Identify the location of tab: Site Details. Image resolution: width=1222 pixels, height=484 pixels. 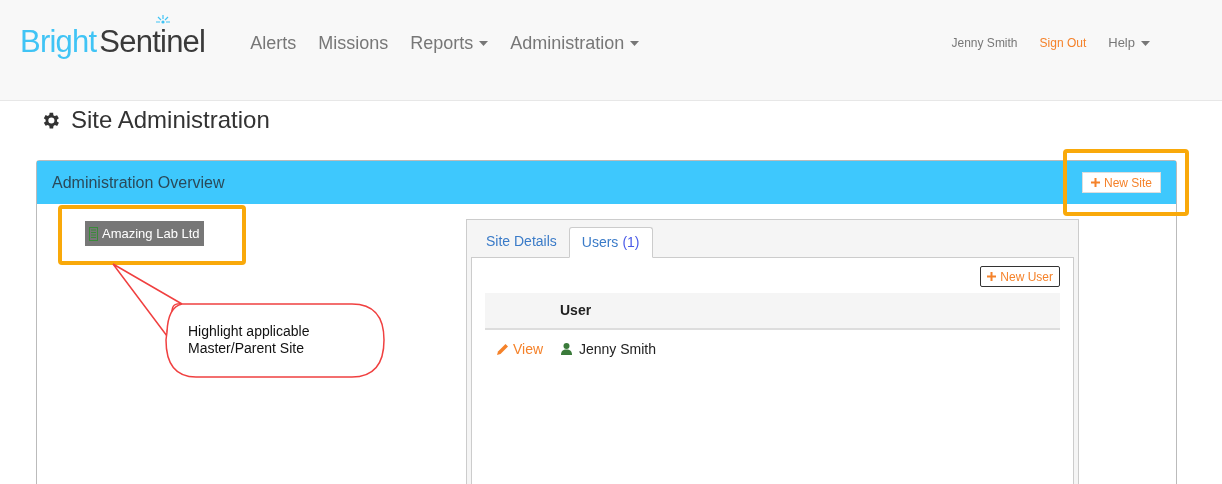
(521, 241).